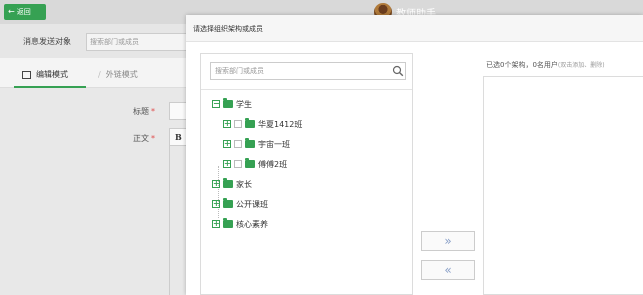  I want to click on tree-node-label: 华夏1412班, so click(280, 124).